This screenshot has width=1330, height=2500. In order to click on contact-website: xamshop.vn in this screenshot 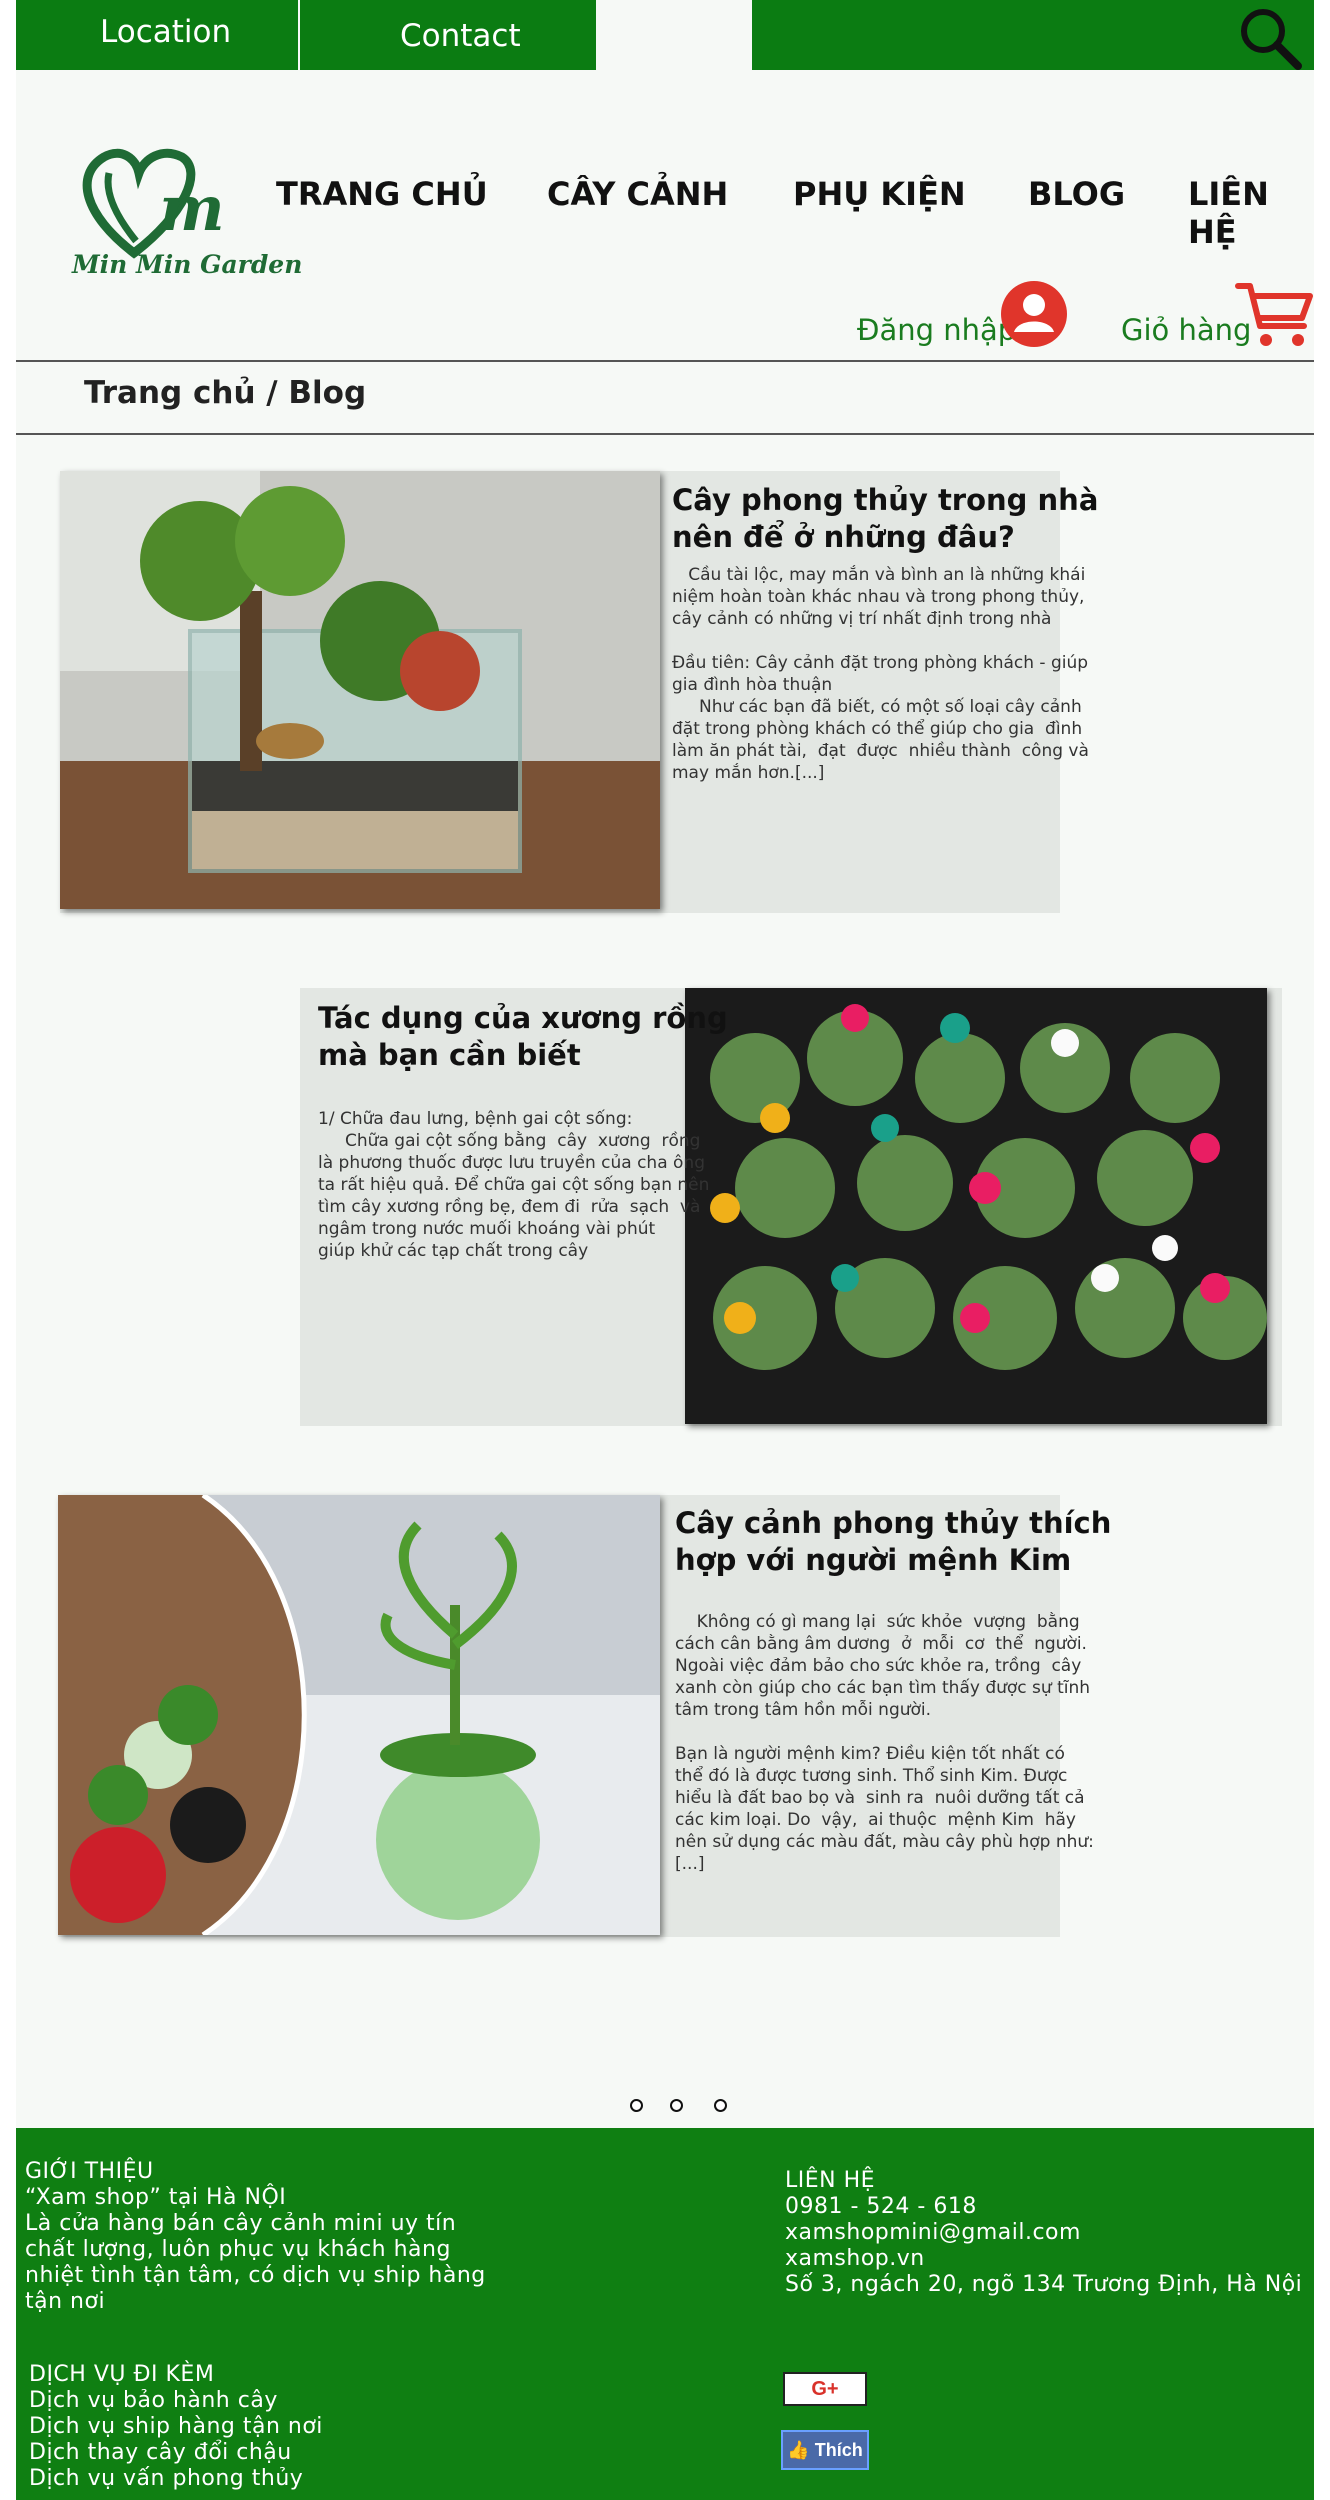, I will do `click(855, 2259)`.